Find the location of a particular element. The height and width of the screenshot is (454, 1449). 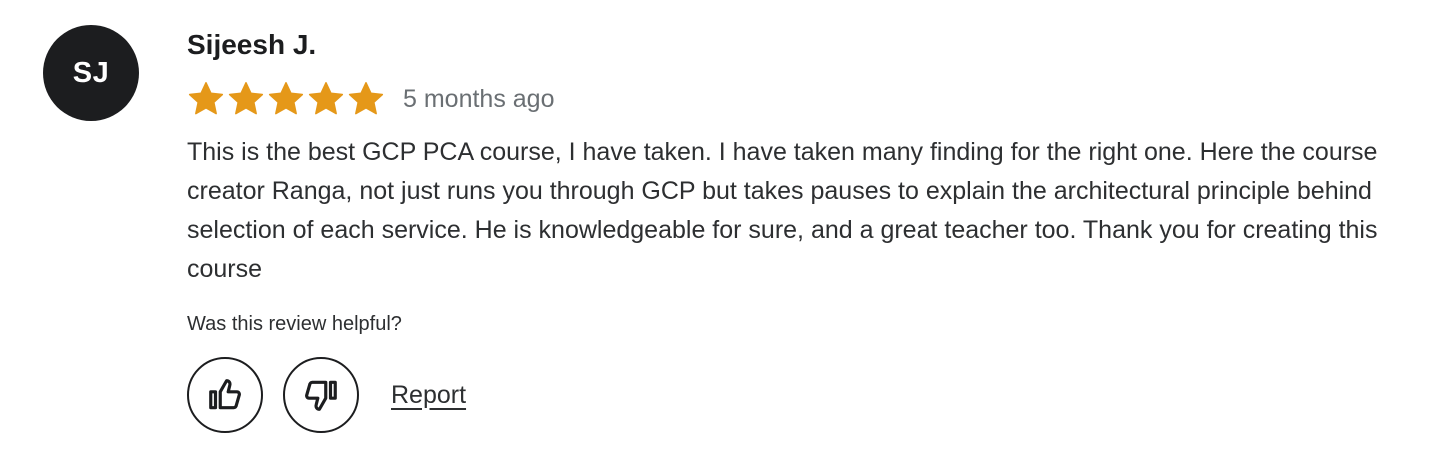

thumbs-down-button is located at coordinates (321, 395).